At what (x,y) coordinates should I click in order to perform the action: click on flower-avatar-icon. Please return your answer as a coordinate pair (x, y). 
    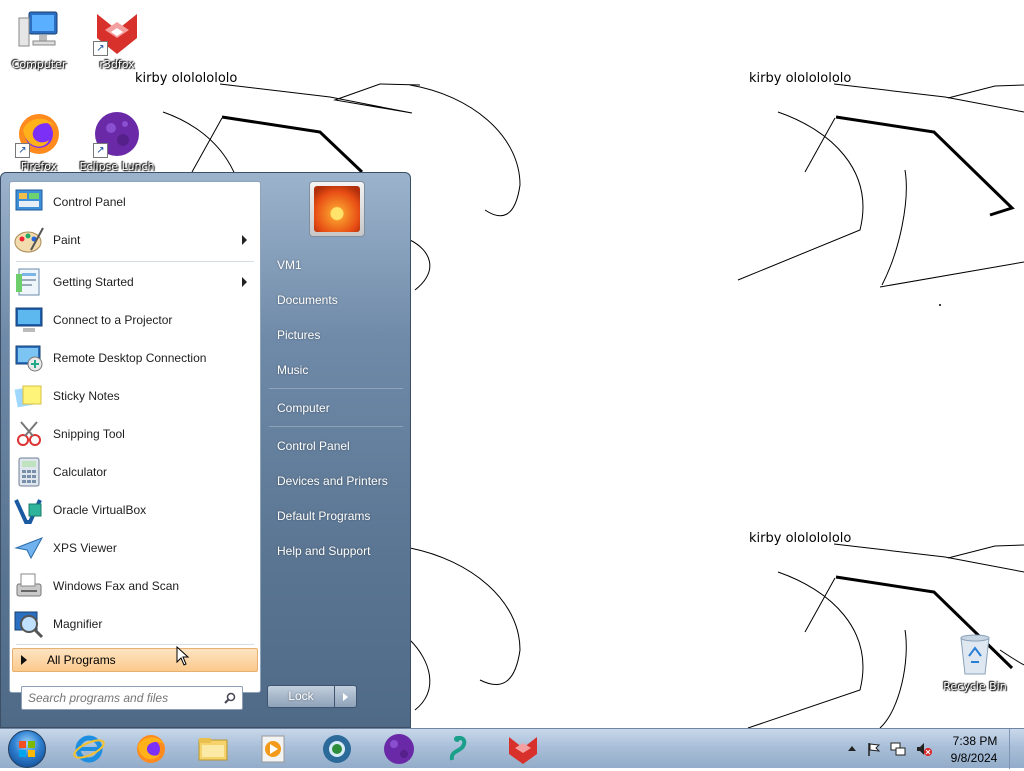
    Looking at the image, I should click on (337, 209).